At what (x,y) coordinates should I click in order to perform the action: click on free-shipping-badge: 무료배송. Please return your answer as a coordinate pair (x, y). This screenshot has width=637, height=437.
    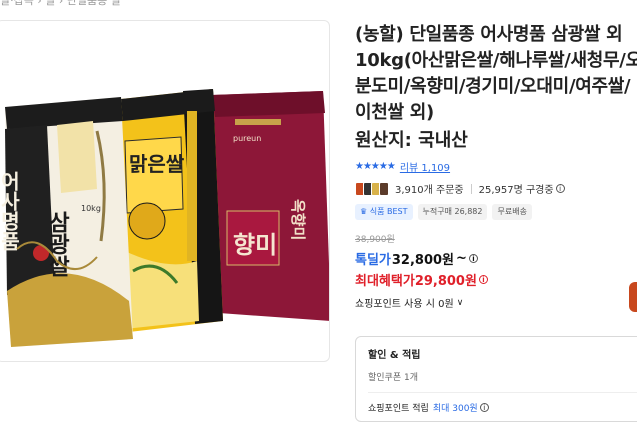
    Looking at the image, I should click on (512, 212).